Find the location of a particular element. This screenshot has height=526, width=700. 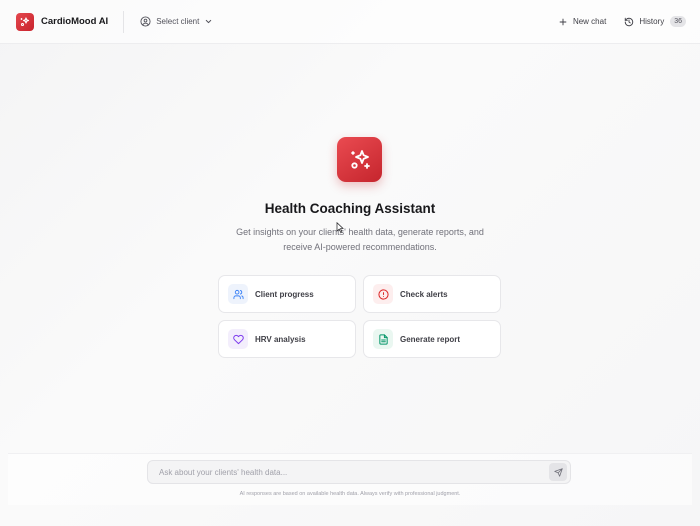

logo is located at coordinates (25, 21).